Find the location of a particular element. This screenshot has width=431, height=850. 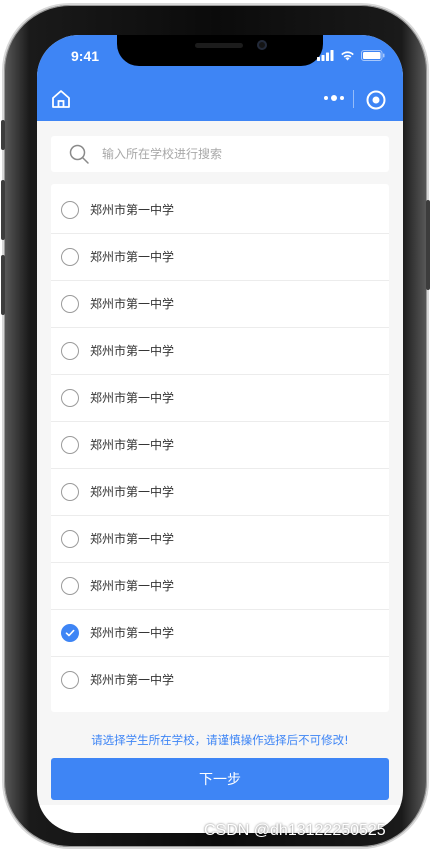

search-icon is located at coordinates (79, 154).